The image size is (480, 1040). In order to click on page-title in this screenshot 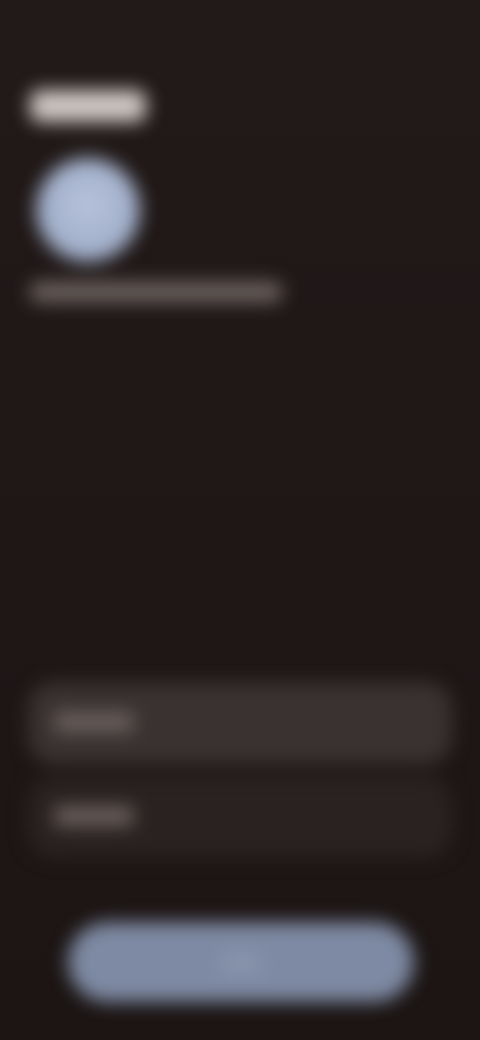, I will do `click(88, 106)`.